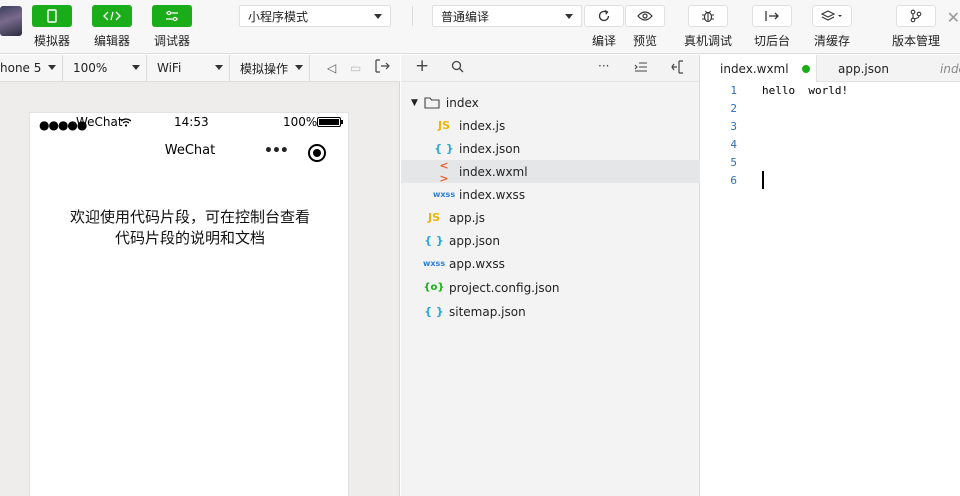 Image resolution: width=960 pixels, height=496 pixels. Describe the element at coordinates (603, 66) in the screenshot. I see `more-options-icon: ···` at that location.